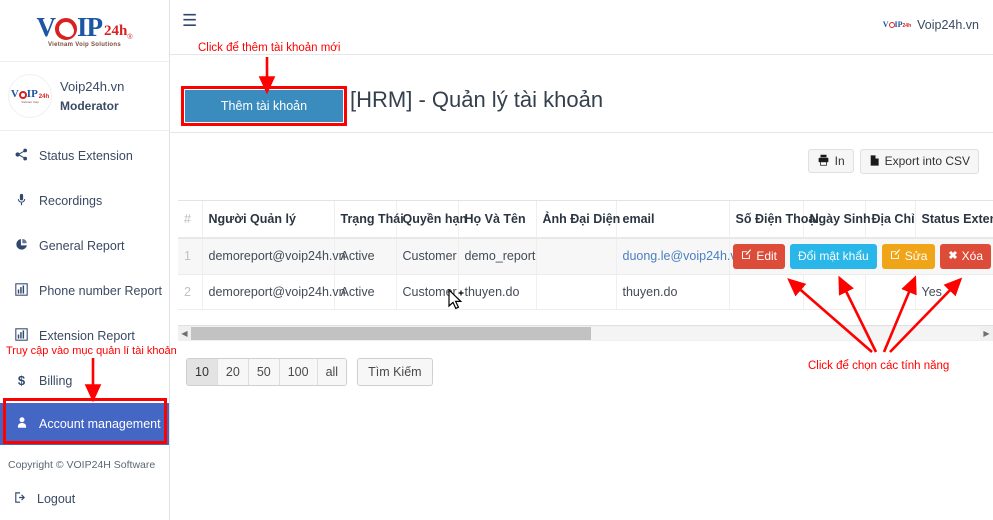  Describe the element at coordinates (71, 200) in the screenshot. I see `sidebar-item-label: Recordings` at that location.